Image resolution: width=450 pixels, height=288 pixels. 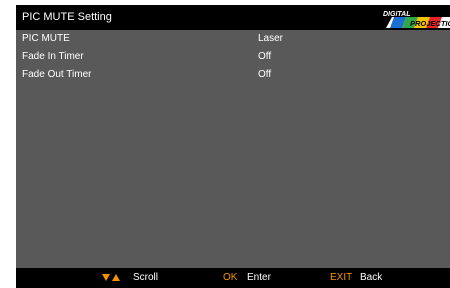 I want to click on back-label: Back, so click(x=371, y=277).